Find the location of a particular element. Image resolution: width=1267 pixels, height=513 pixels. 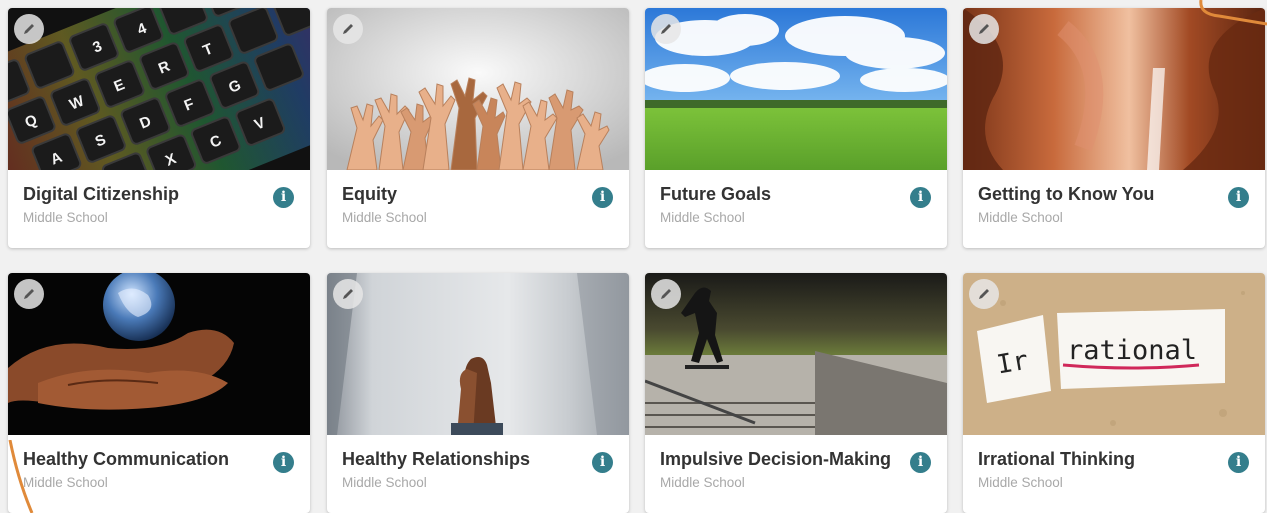

svg-text: rational is located at coordinates (1132, 350).